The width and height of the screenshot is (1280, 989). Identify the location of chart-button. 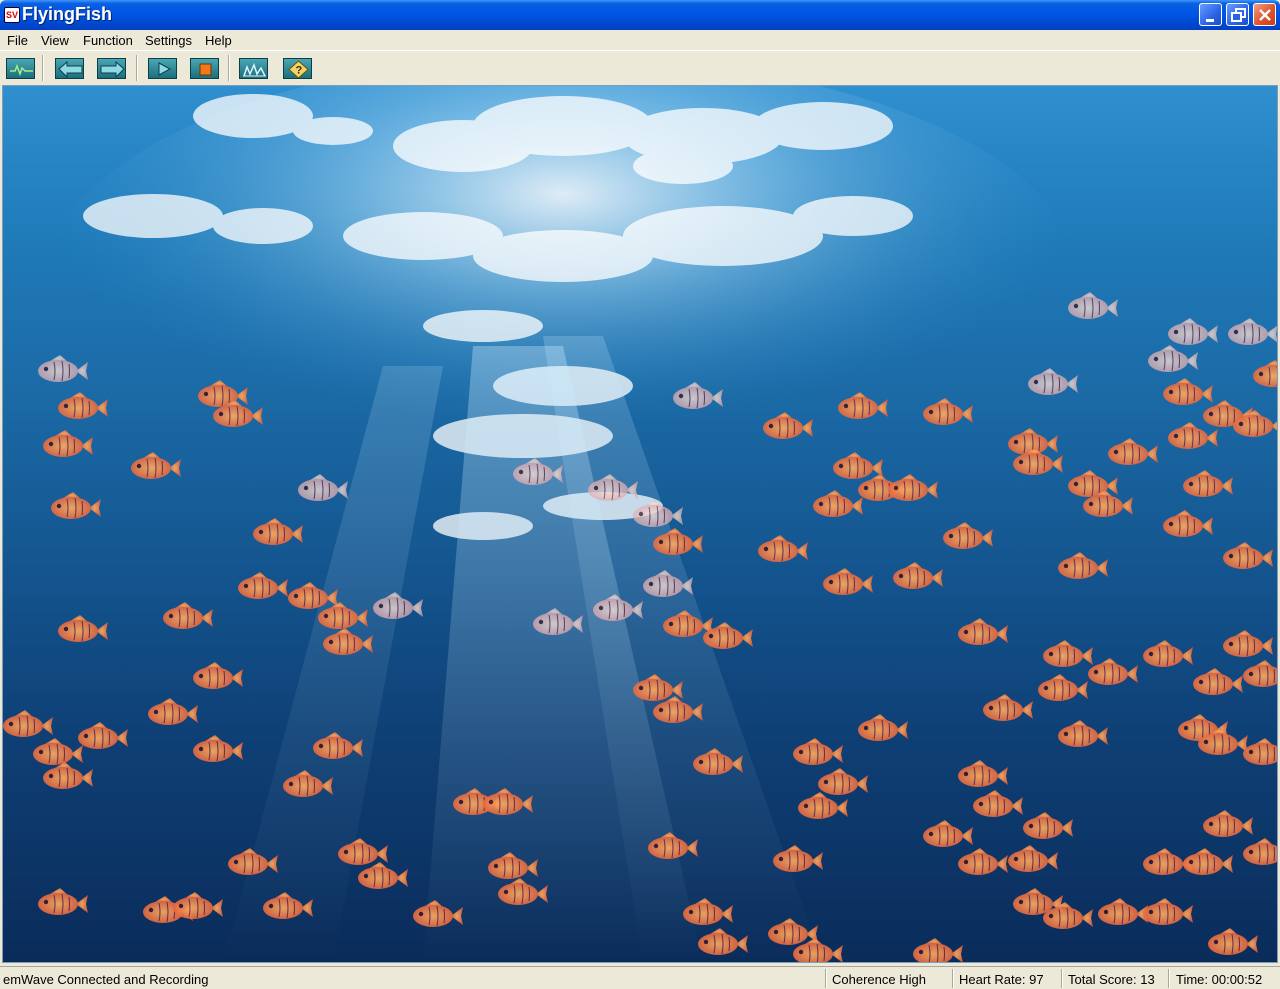
(253, 68).